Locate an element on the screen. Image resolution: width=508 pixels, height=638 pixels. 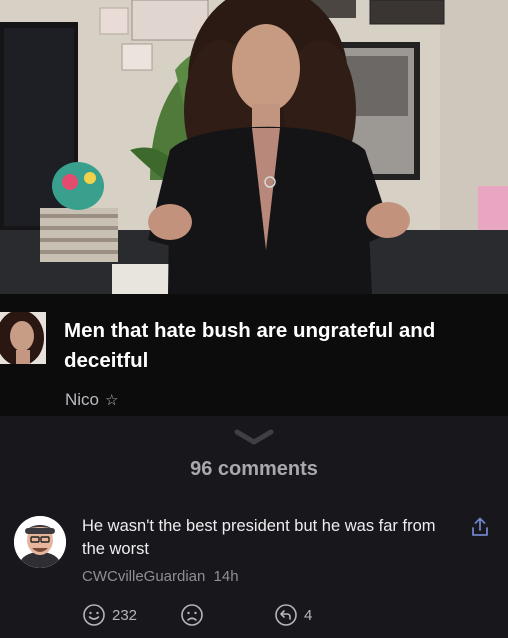
smile-icon is located at coordinates (94, 615).